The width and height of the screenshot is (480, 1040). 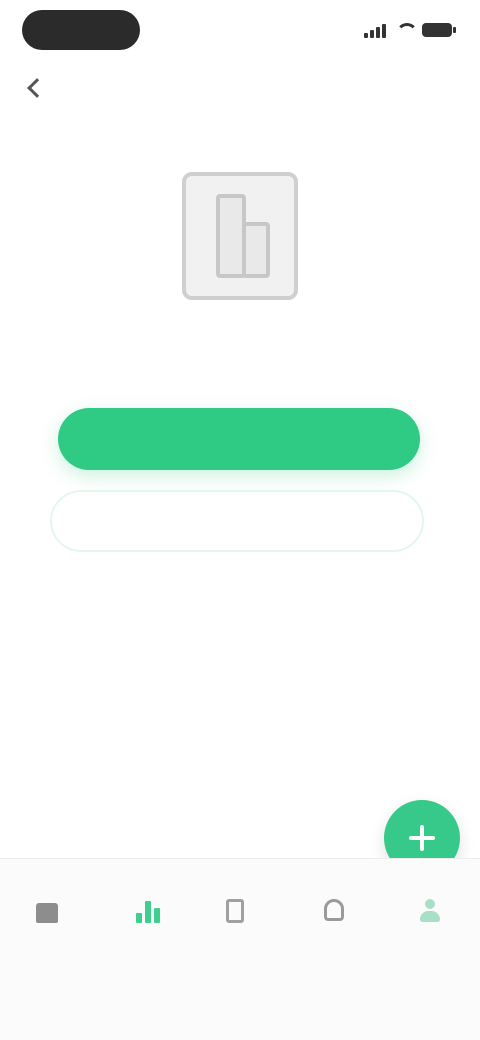 I want to click on nav-item-documents, so click(x=238, y=934).